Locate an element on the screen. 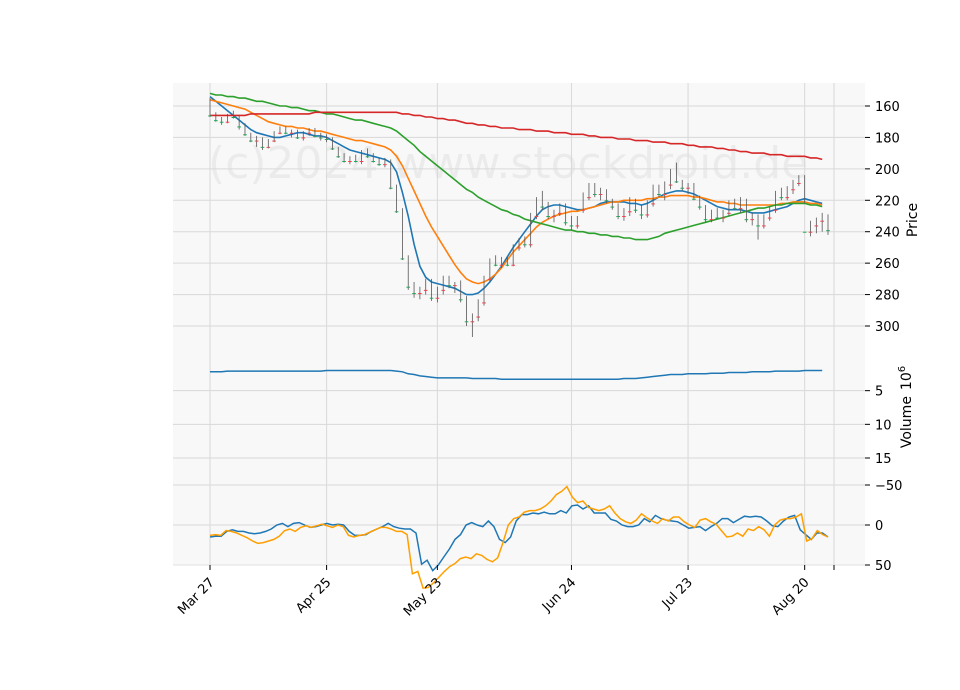 The height and width of the screenshot is (690, 960). watermark: (c)2024 www.stockdroid.de is located at coordinates (508, 163).